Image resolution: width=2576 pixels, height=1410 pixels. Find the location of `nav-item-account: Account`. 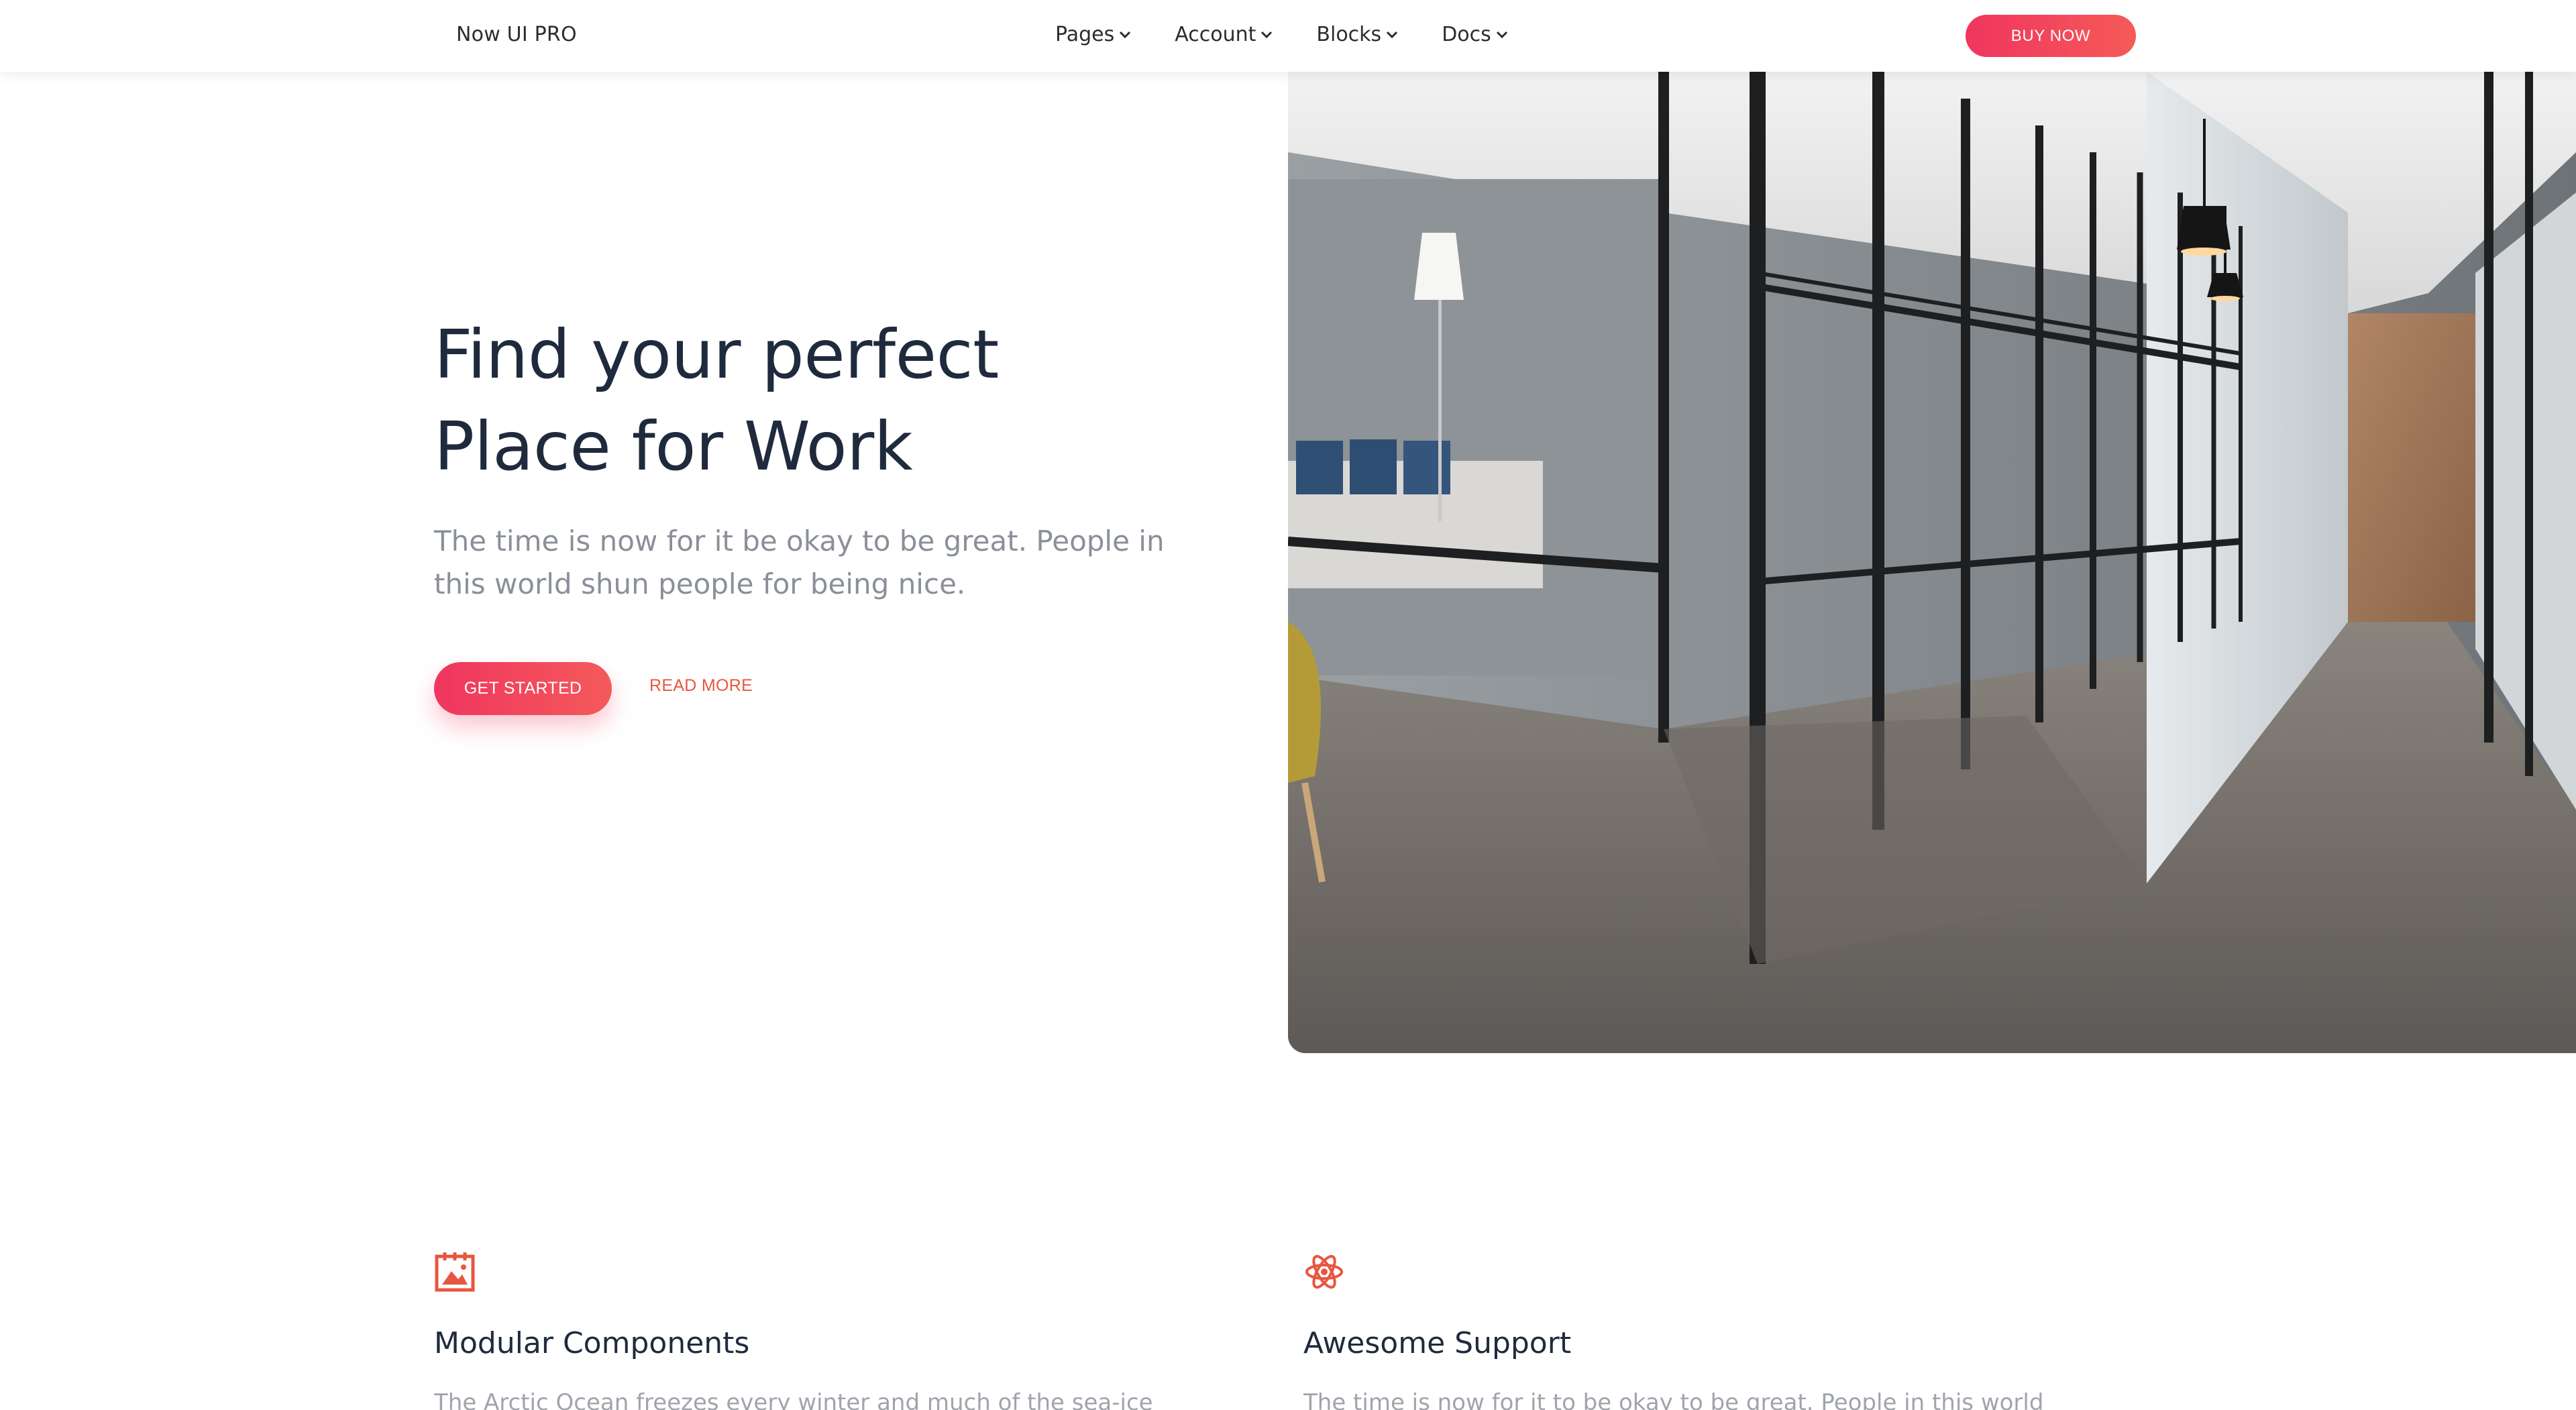

nav-item-account: Account is located at coordinates (1224, 34).